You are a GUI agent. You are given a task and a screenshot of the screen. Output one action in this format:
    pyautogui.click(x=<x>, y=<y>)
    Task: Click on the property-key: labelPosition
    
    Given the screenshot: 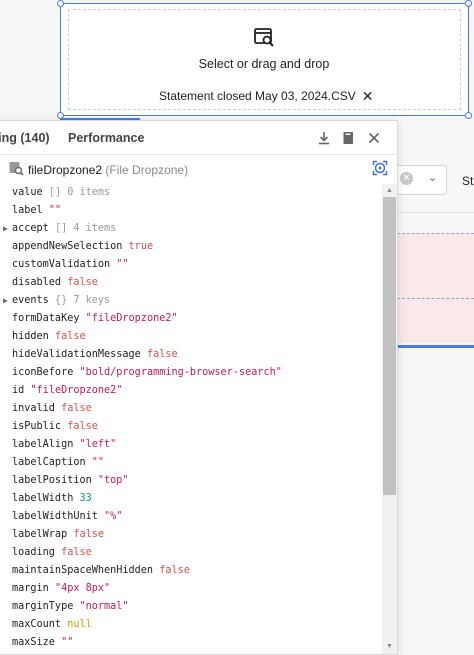 What is the action you would take?
    pyautogui.click(x=52, y=480)
    